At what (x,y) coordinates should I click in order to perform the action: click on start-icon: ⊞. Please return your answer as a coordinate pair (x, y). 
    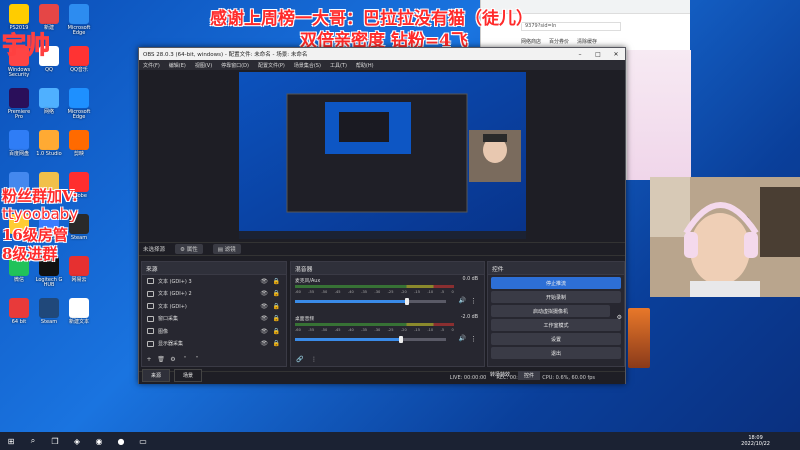
    Looking at the image, I should click on (11, 441).